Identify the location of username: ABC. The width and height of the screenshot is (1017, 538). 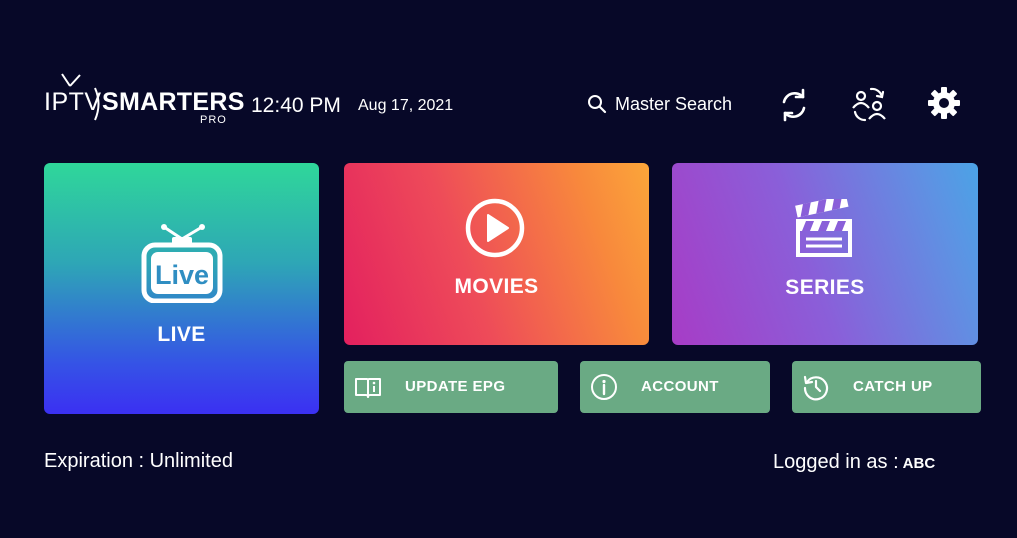
(919, 463).